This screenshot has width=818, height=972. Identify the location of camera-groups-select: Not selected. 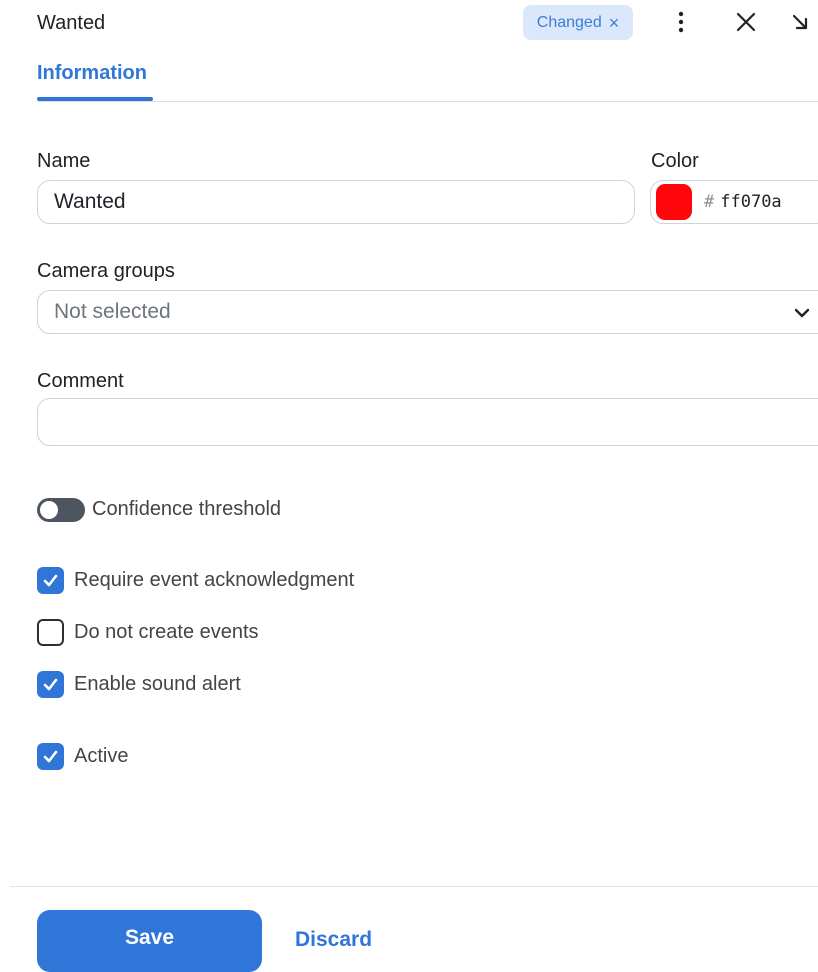
(427, 312).